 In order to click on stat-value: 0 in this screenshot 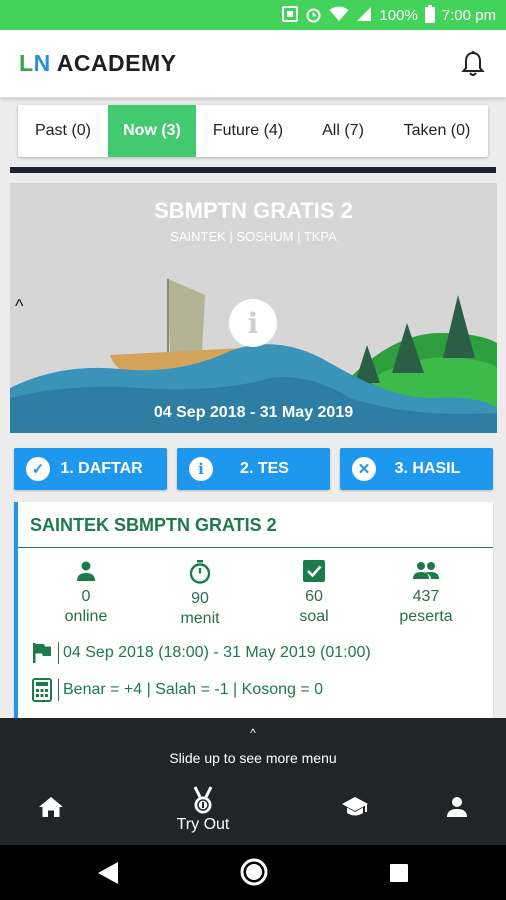, I will do `click(86, 596)`.